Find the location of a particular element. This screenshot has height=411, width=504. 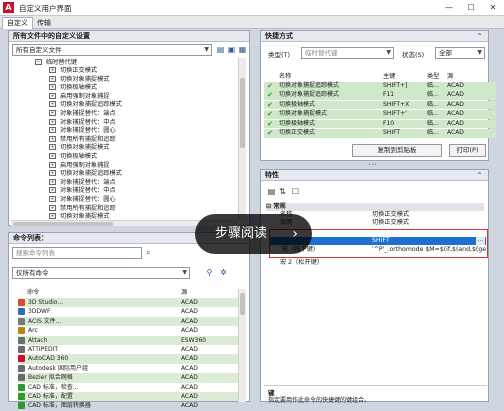

shortcut-row: ✔ 切换对象捕捉追踪模式 F11 临... ACAD is located at coordinates (380, 95).